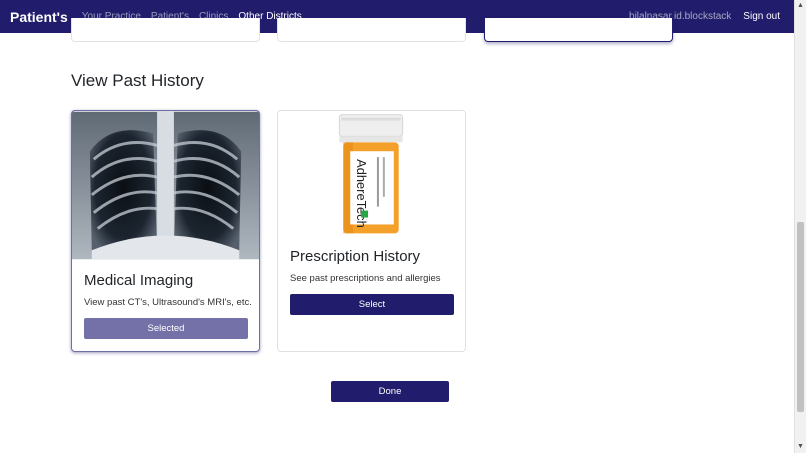  Describe the element at coordinates (168, 302) in the screenshot. I see `card-description: View past CT's, Ultrasound's MRI's, etc.` at that location.